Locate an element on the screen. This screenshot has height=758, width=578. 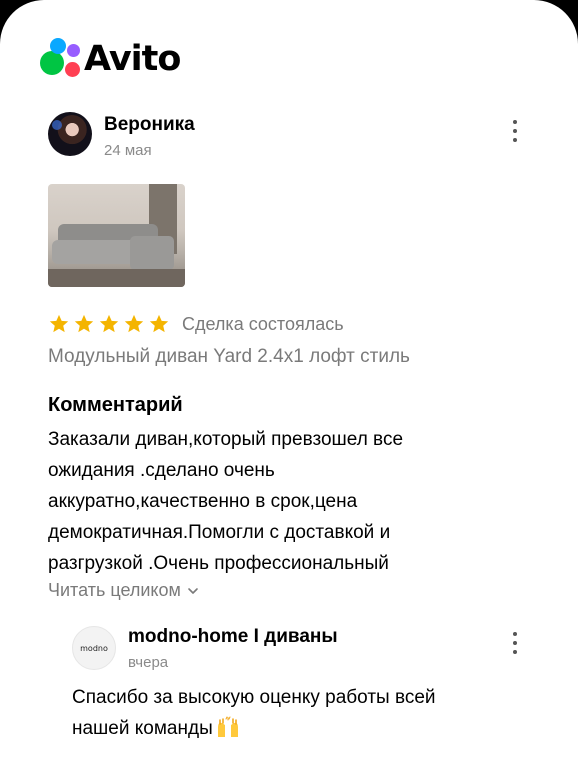
reviewer-name: Вероника is located at coordinates (149, 125).